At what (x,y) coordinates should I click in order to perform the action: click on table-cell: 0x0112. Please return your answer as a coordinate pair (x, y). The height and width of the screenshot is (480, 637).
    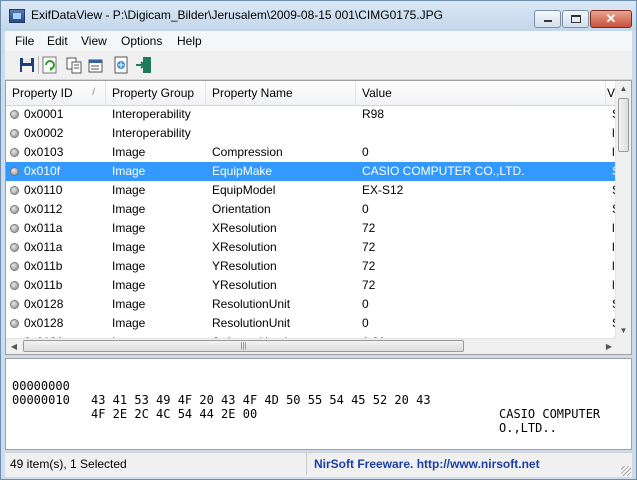
    Looking at the image, I should click on (43, 209).